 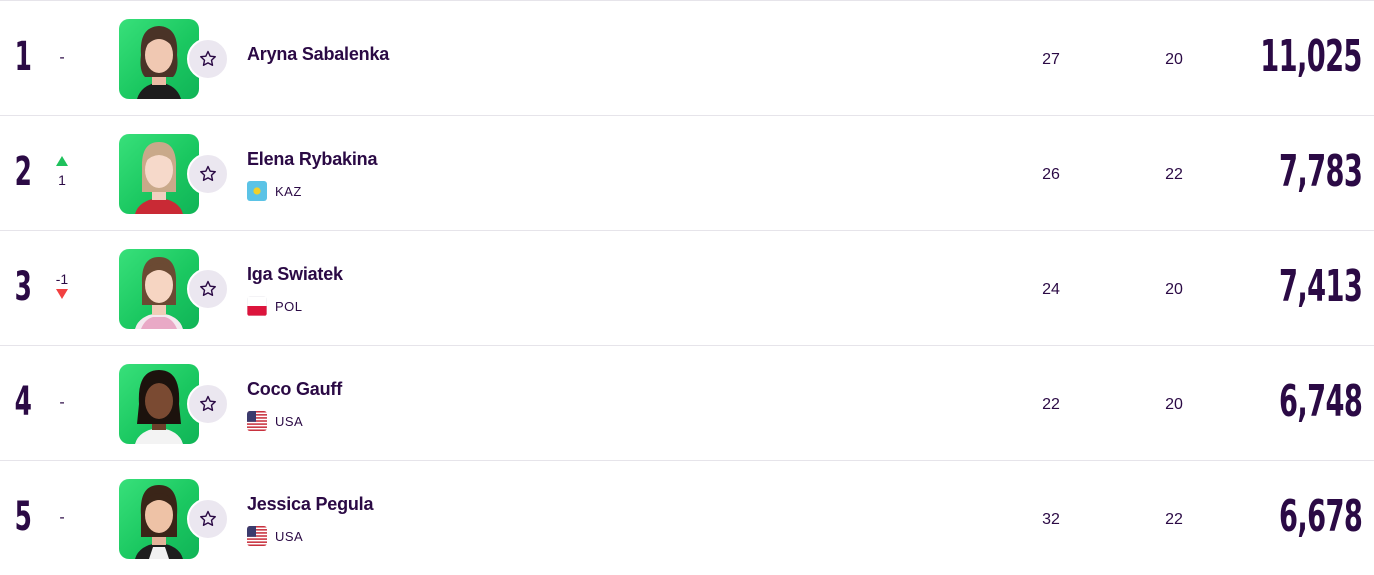 I want to click on tournaments-played: 32, so click(x=1051, y=519).